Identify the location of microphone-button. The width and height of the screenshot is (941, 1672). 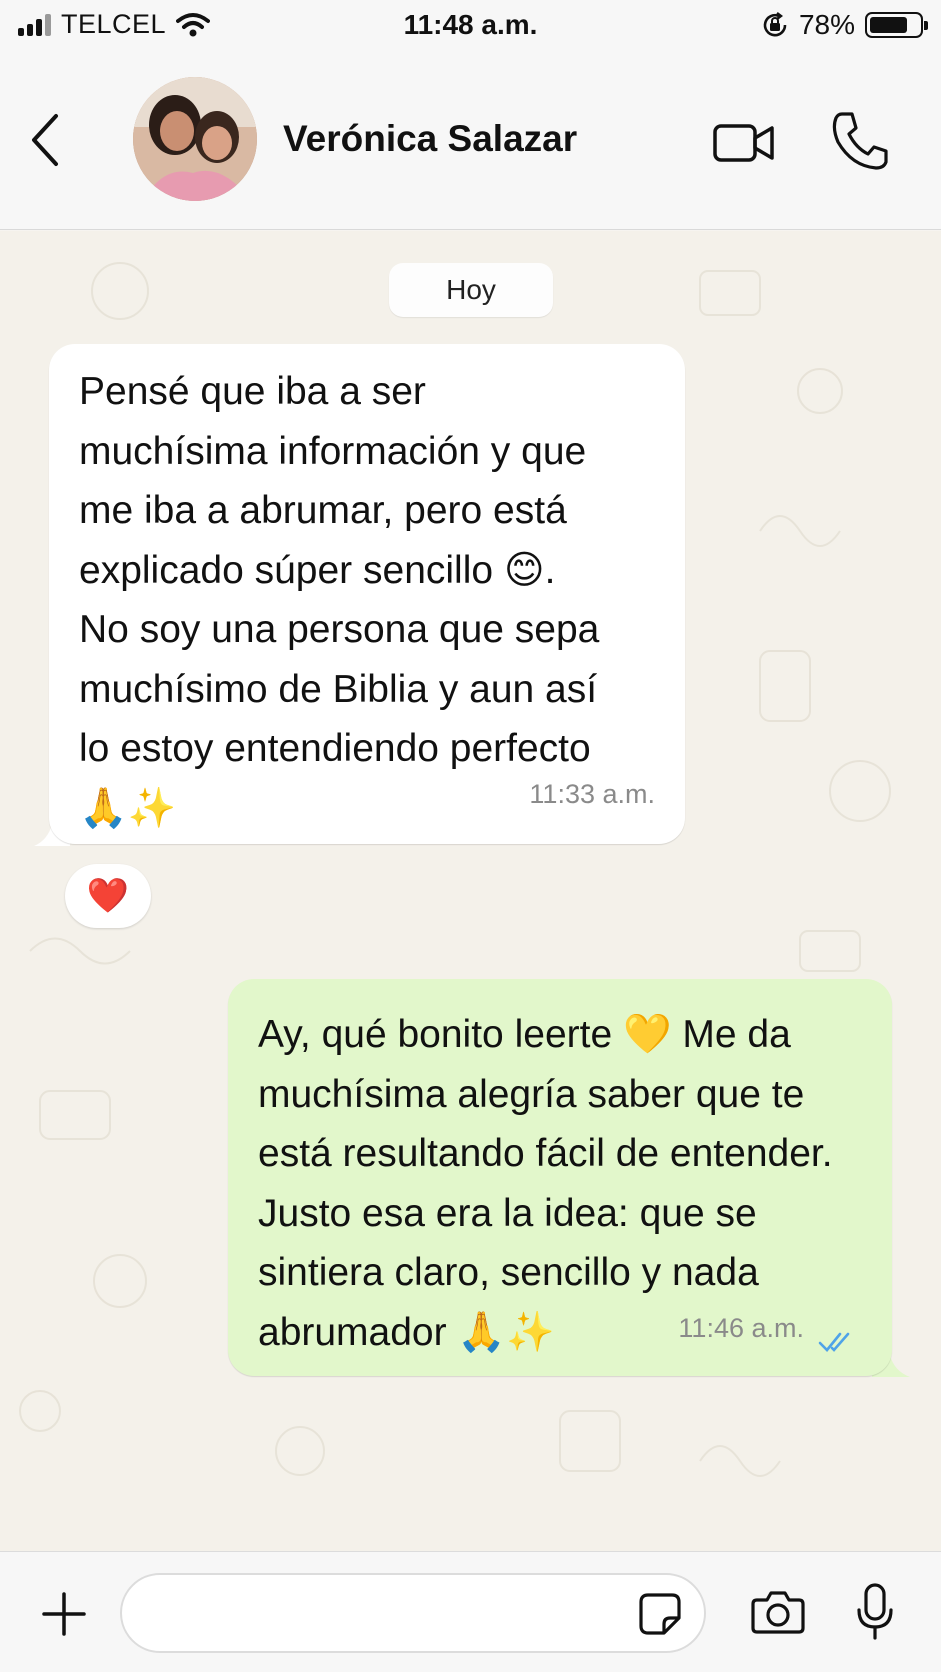
(875, 1612).